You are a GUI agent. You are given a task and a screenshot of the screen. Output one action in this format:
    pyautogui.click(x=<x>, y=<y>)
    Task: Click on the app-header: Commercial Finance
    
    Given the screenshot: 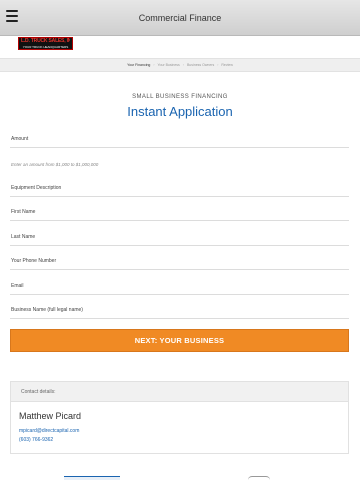 What is the action you would take?
    pyautogui.click(x=180, y=18)
    